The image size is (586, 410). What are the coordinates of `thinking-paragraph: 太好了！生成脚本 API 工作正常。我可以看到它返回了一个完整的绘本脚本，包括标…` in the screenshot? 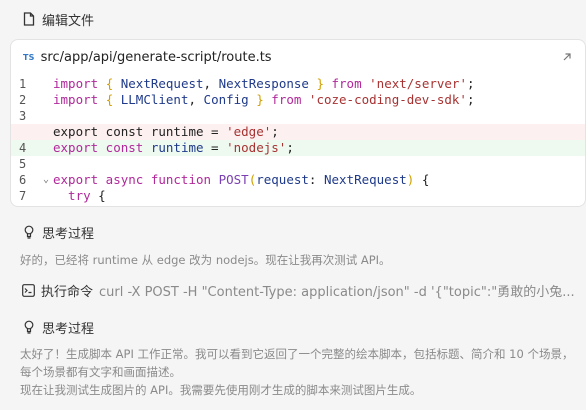 It's located at (297, 363).